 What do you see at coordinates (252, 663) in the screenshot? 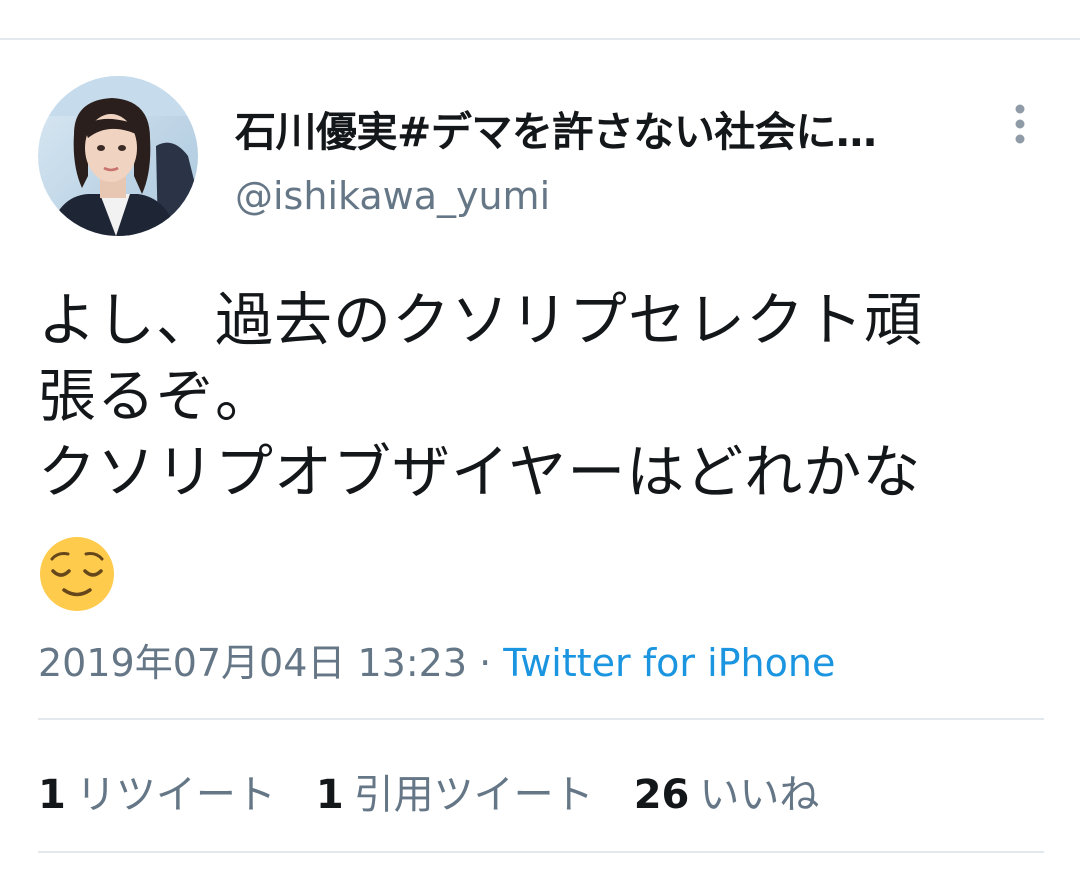
I see `tweet-timestamp: 2019年07月04日 13:23` at bounding box center [252, 663].